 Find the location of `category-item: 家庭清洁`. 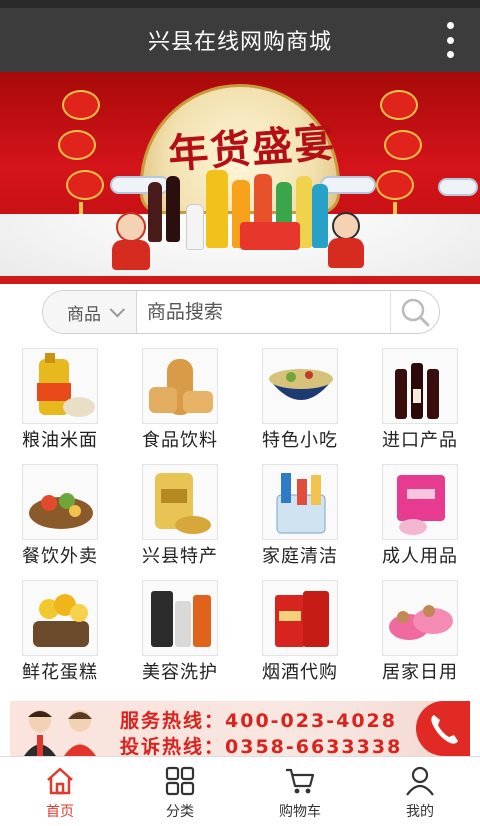

category-item: 家庭清洁 is located at coordinates (300, 518).